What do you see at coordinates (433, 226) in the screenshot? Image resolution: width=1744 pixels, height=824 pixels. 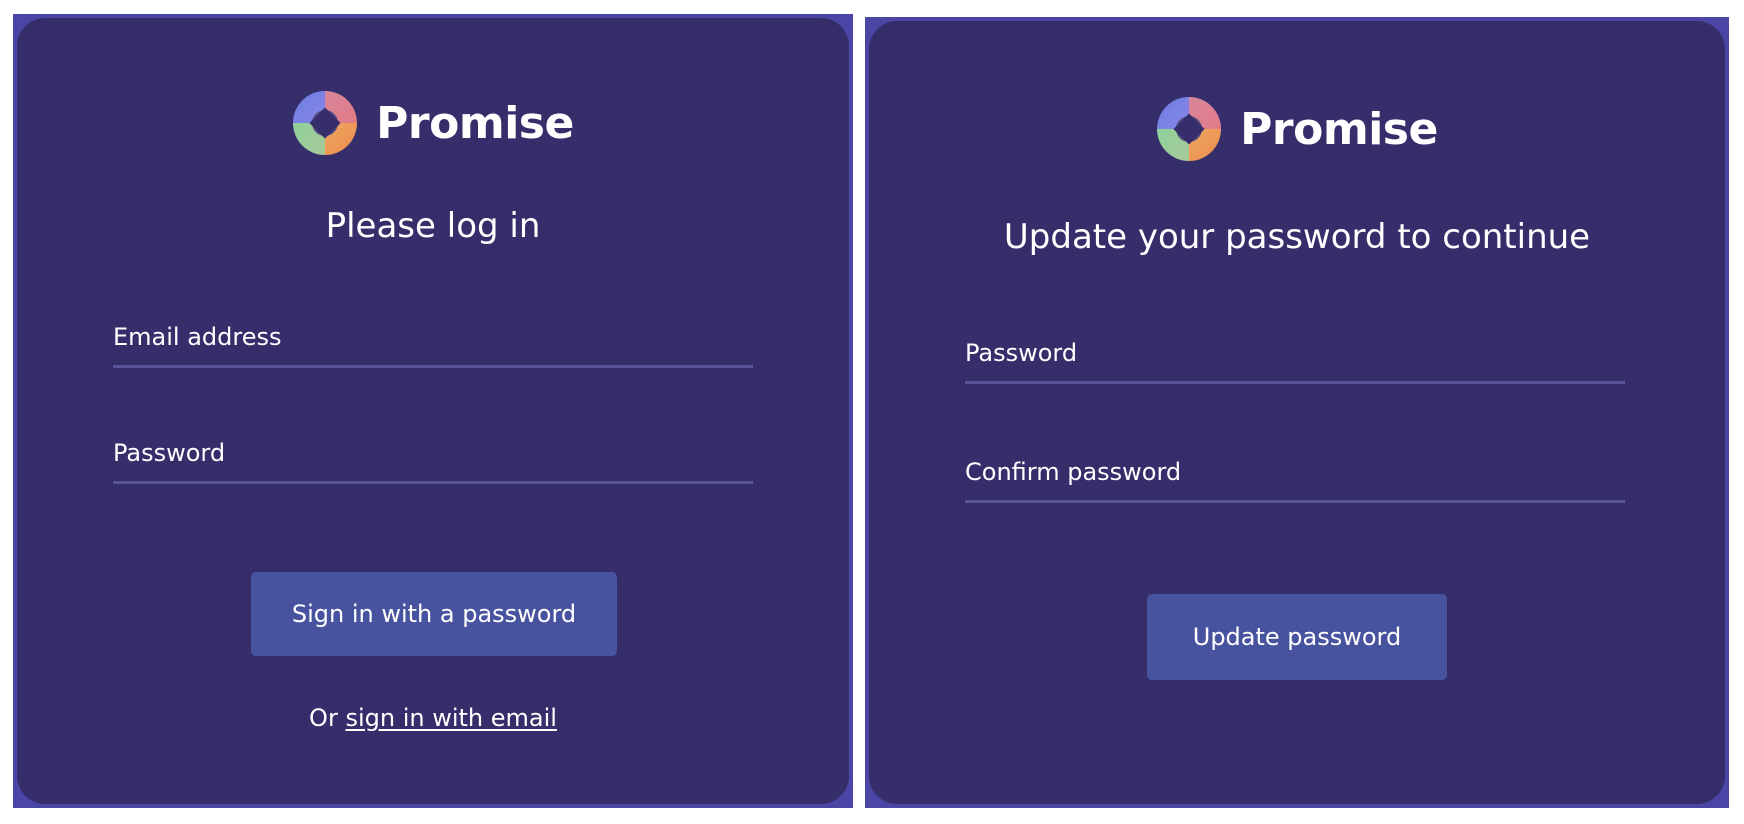 I see `page-title: Please log in` at bounding box center [433, 226].